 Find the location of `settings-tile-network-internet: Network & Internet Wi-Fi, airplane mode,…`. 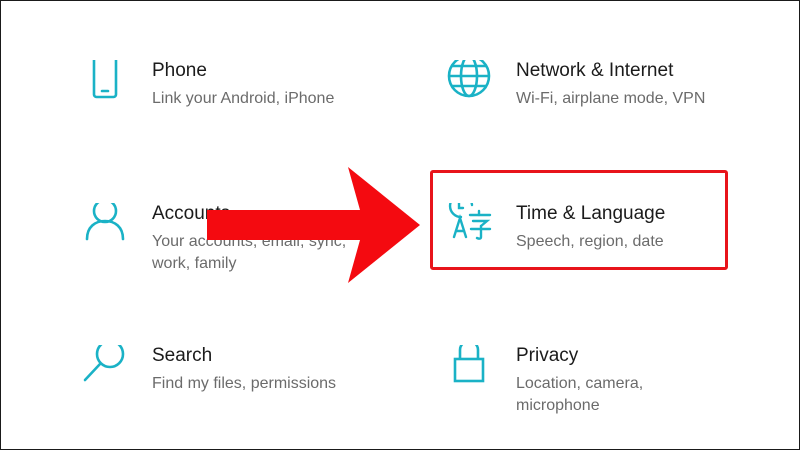

settings-tile-network-internet: Network & Internet Wi-Fi, airplane mode,… is located at coordinates (606, 105).